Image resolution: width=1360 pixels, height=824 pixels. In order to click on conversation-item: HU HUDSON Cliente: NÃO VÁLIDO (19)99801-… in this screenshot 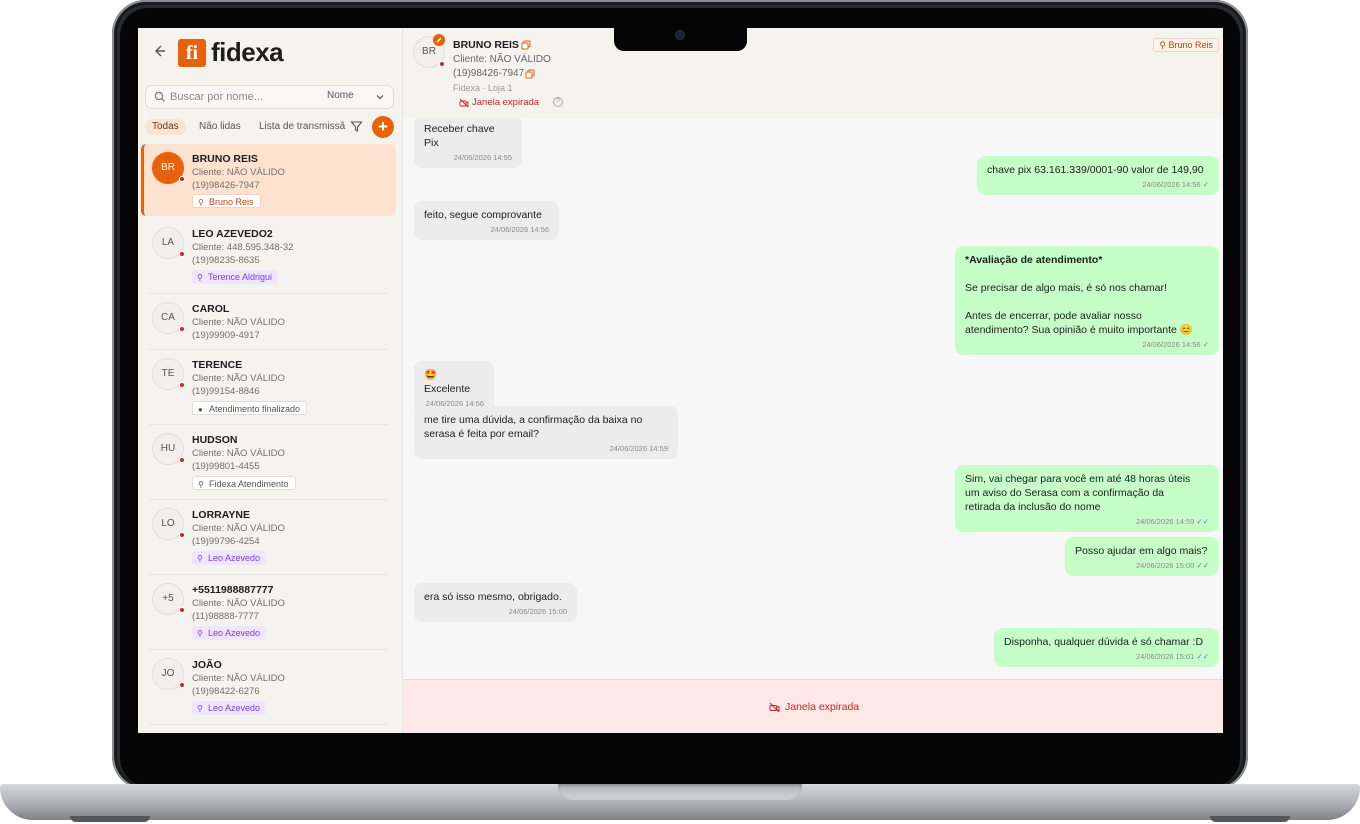, I will do `click(268, 462)`.